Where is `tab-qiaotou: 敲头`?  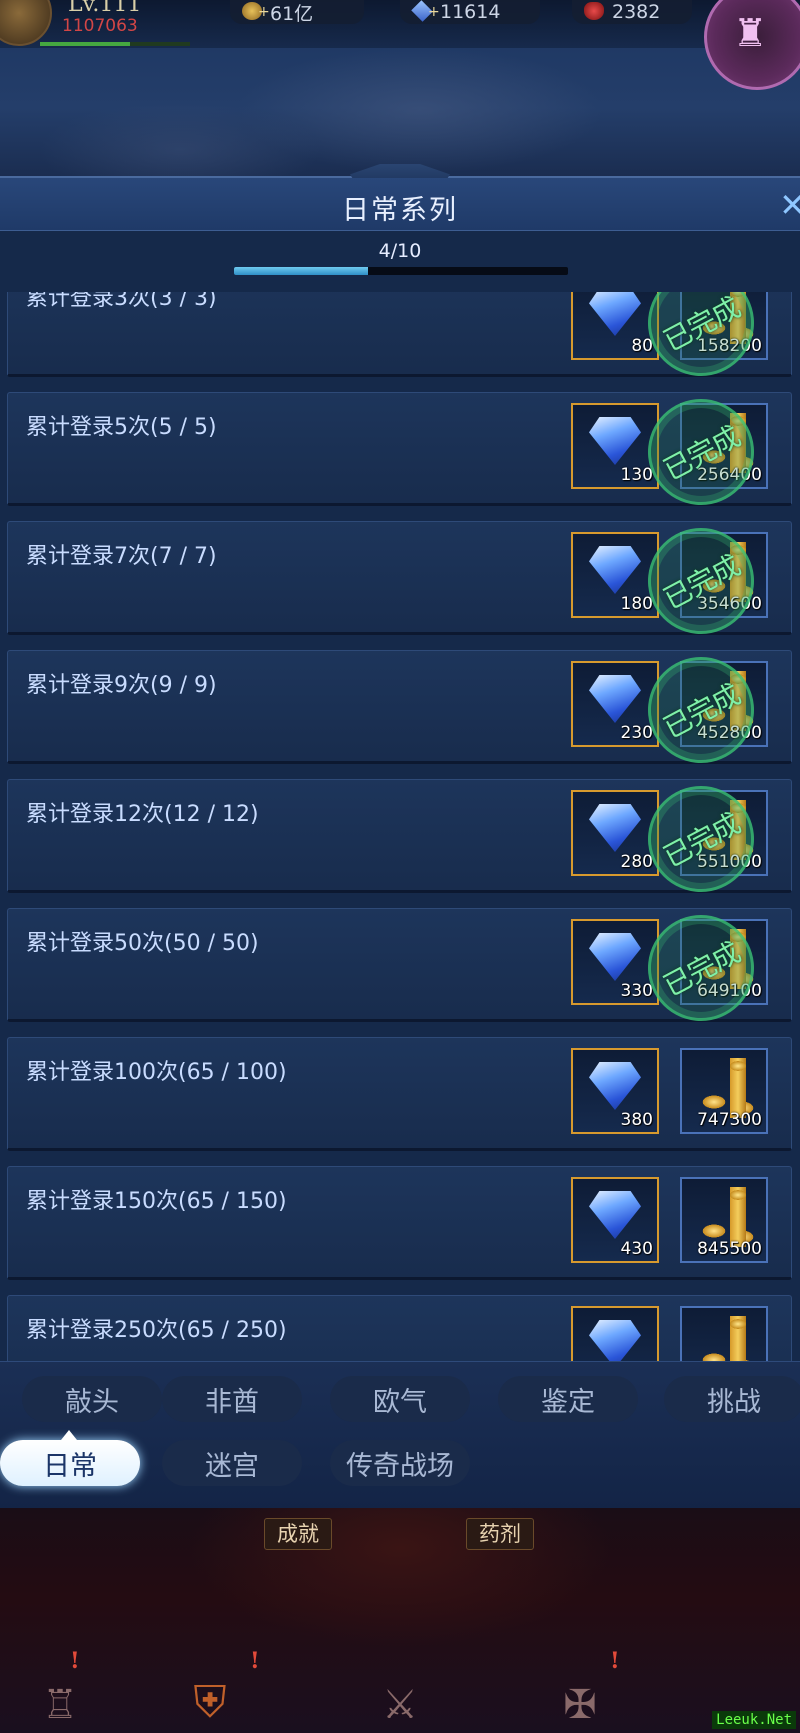
tab-qiaotou: 敲头 is located at coordinates (92, 1399).